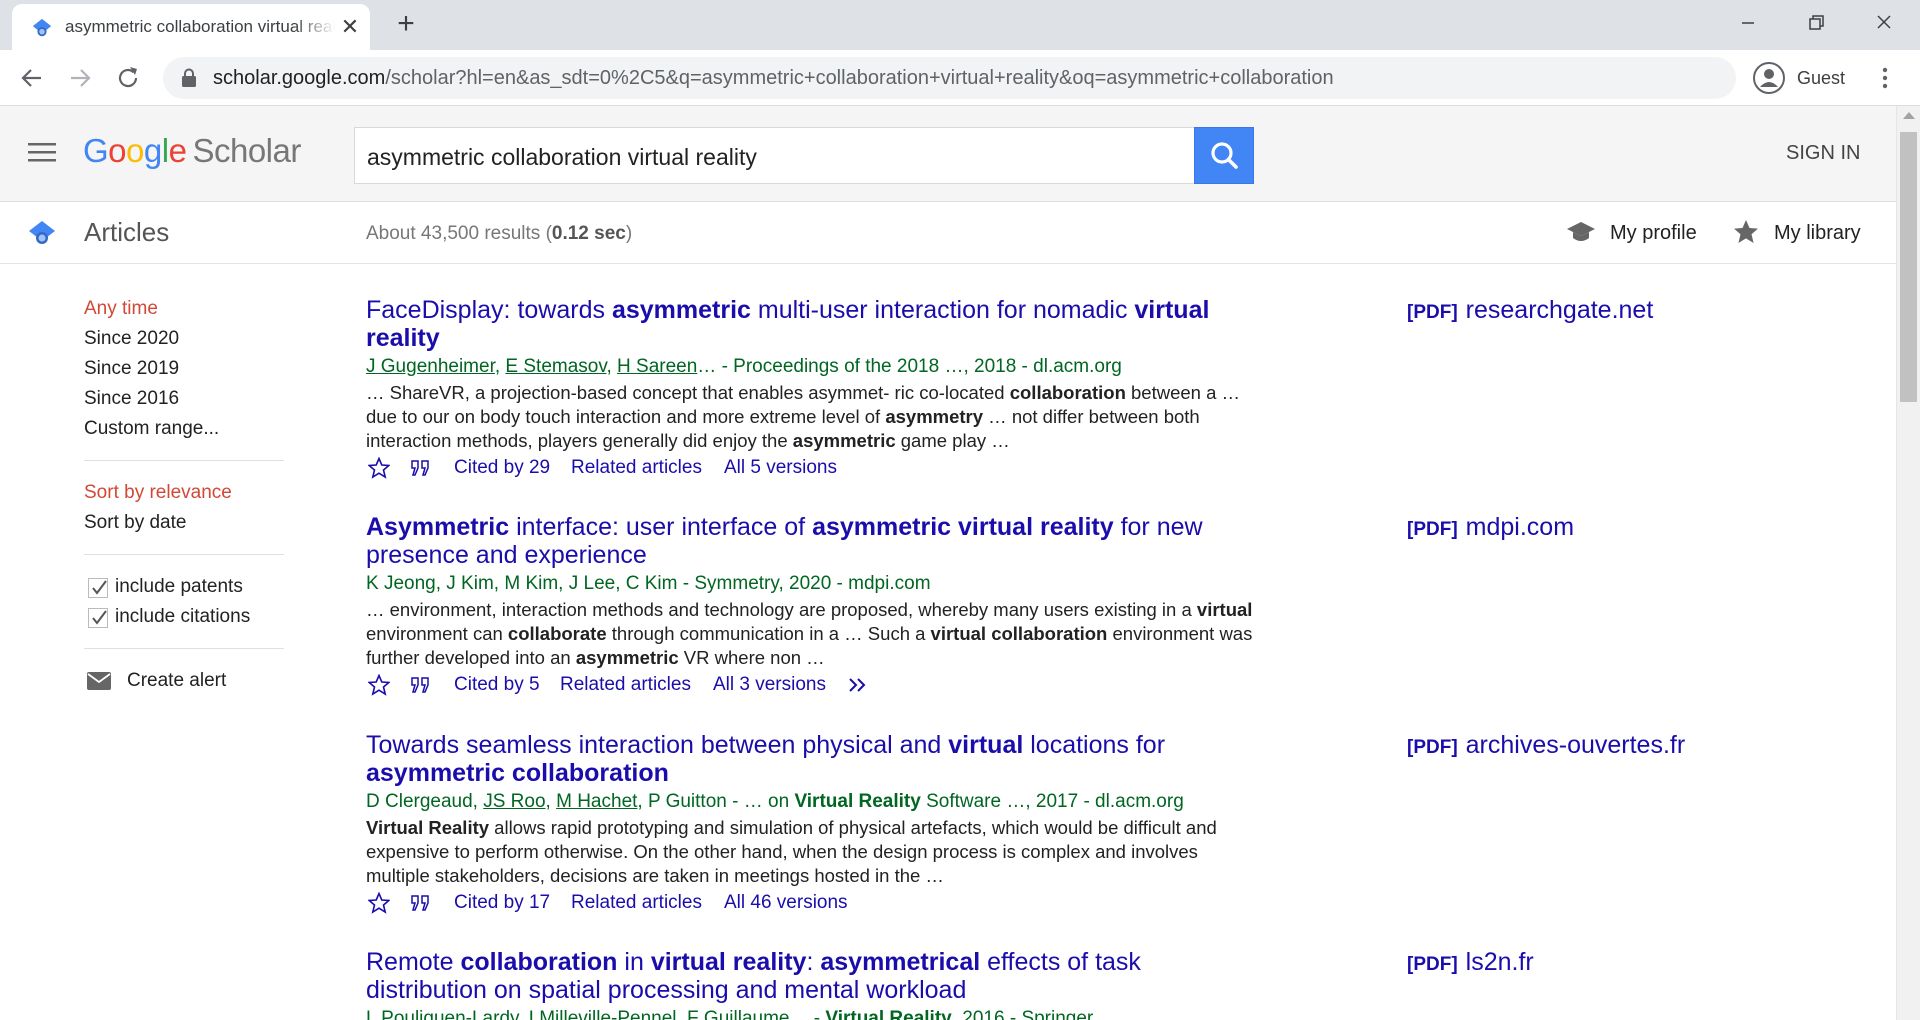 This screenshot has height=1020, width=1920. I want to click on profile-name: Guest, so click(1821, 78).